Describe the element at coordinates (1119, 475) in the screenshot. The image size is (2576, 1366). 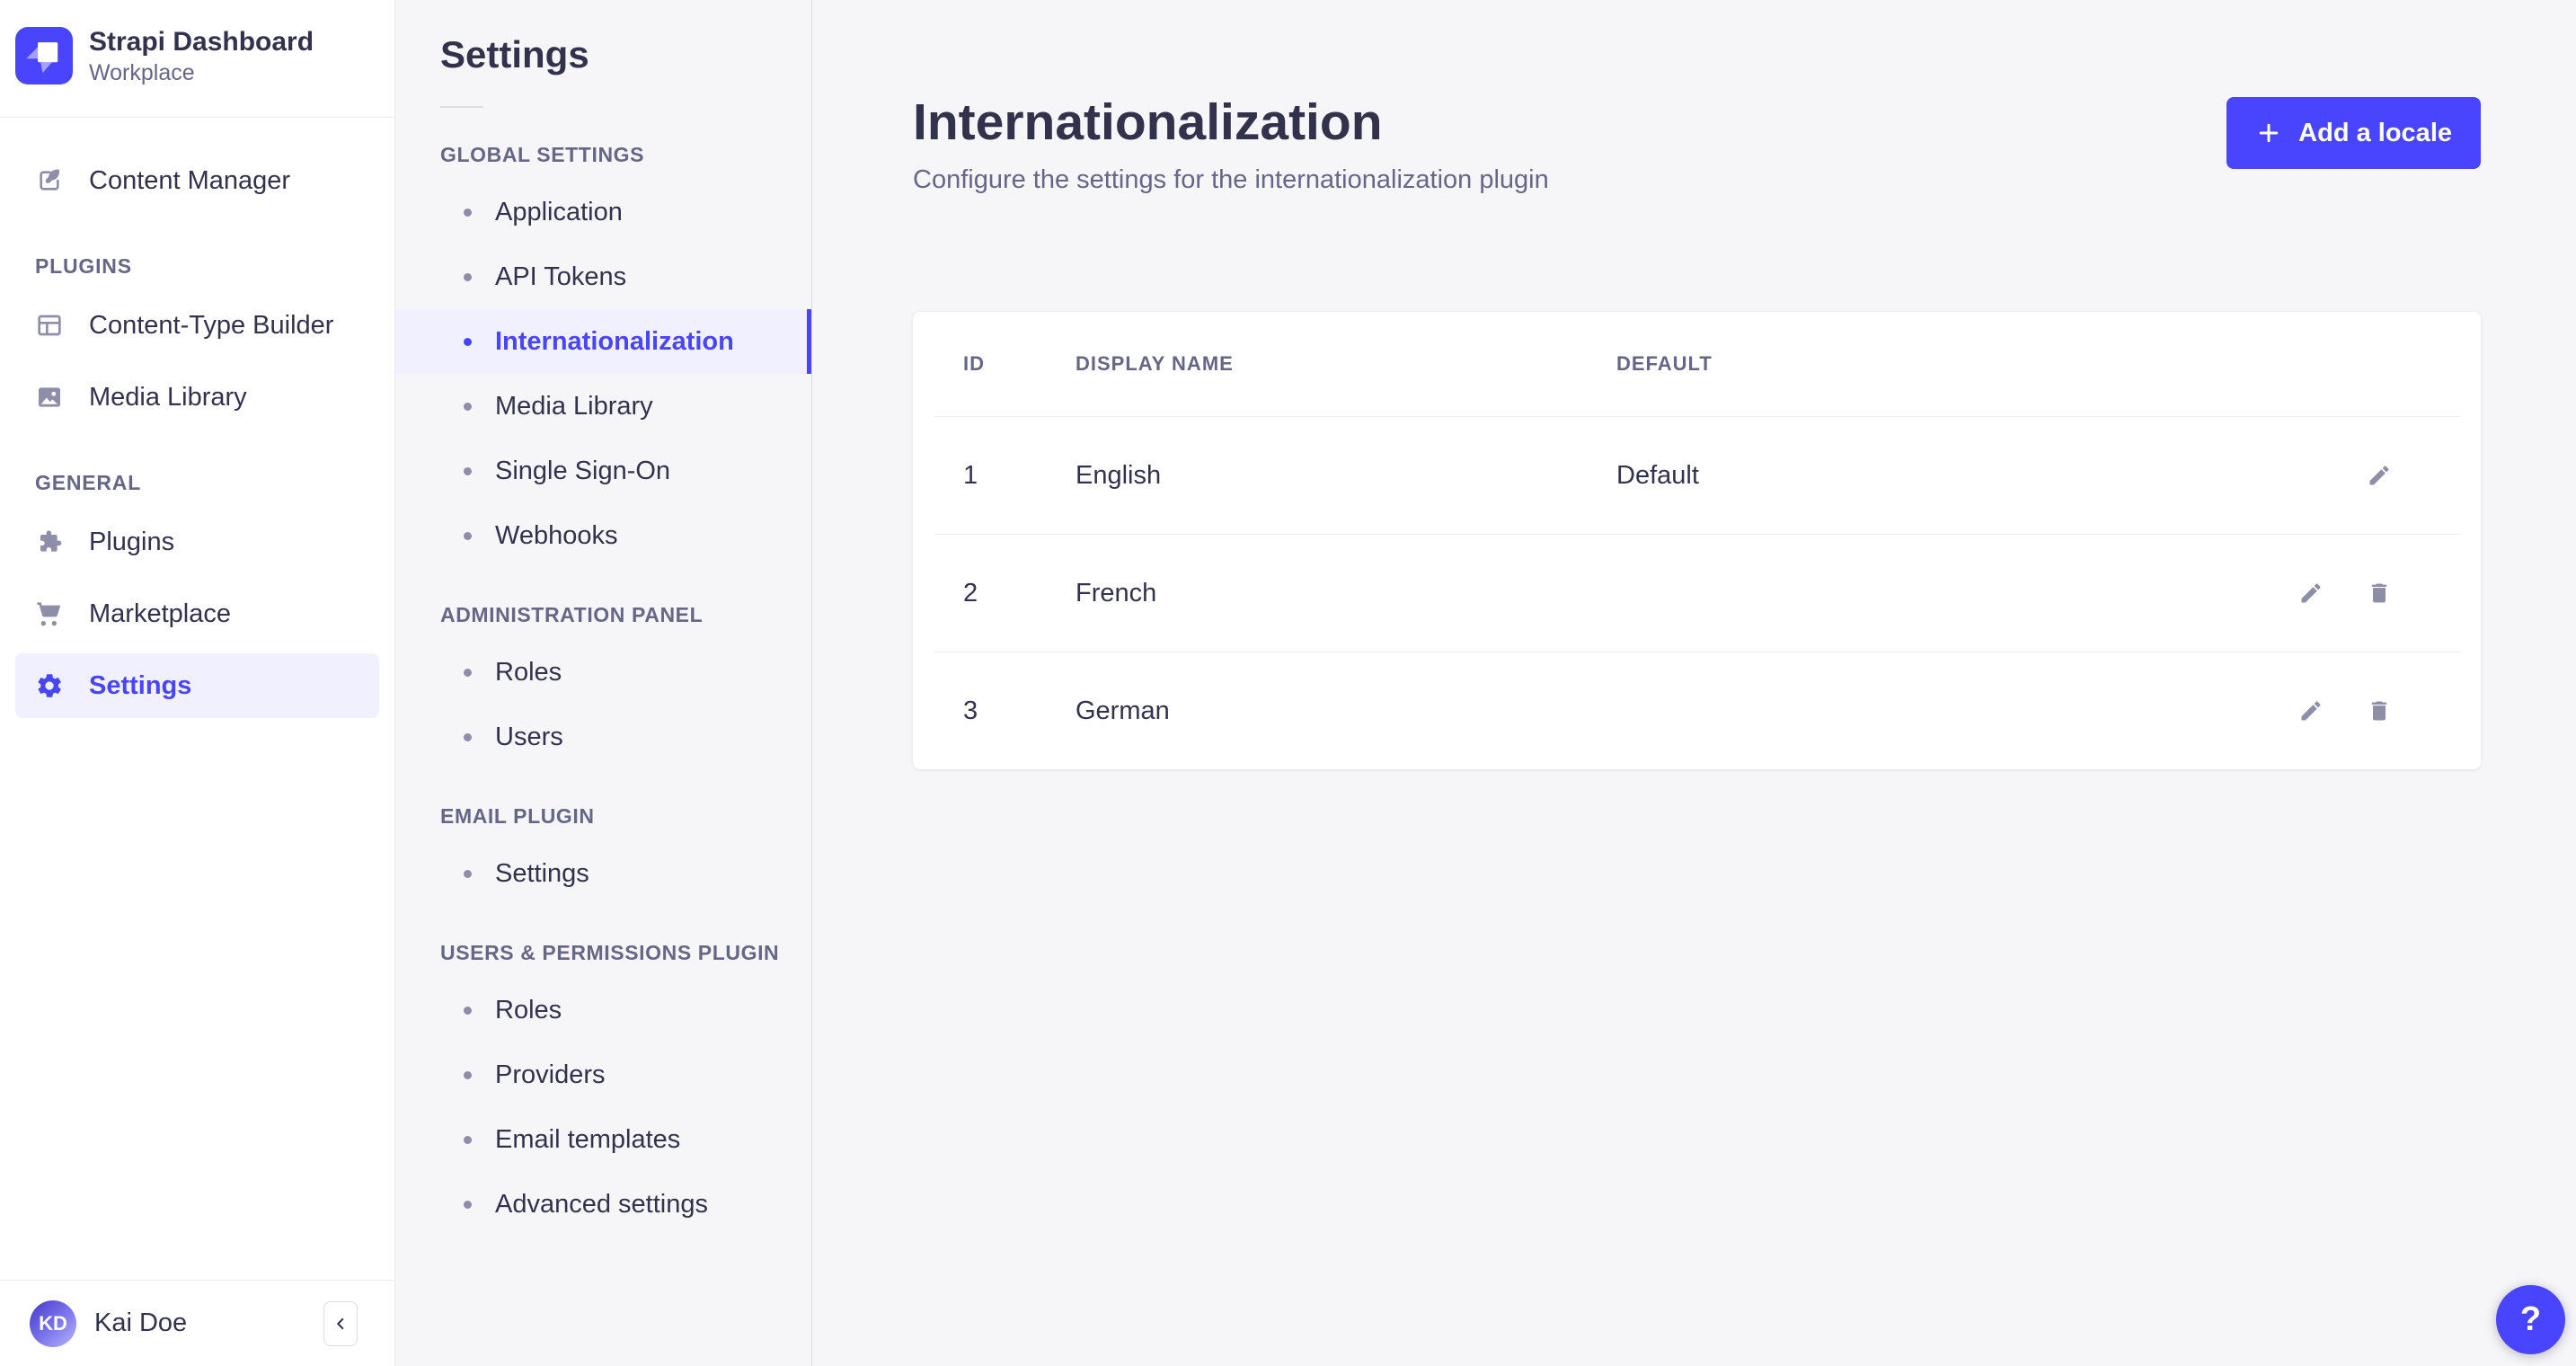
I see `cell-display-name: English` at that location.